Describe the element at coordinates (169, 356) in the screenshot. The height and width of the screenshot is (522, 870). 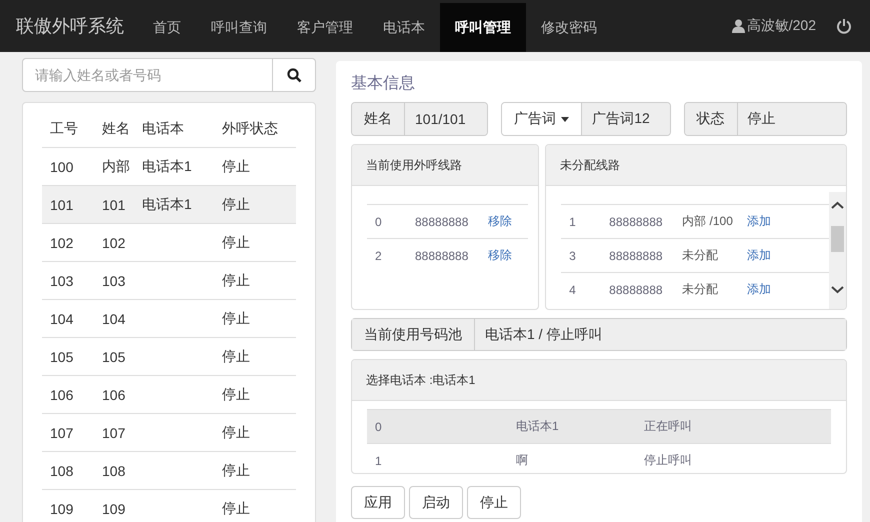
I see `agent-row: 105 105 停止` at that location.